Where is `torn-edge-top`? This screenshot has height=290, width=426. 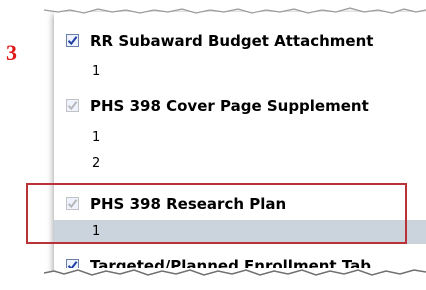
torn-edge-top is located at coordinates (235, 7).